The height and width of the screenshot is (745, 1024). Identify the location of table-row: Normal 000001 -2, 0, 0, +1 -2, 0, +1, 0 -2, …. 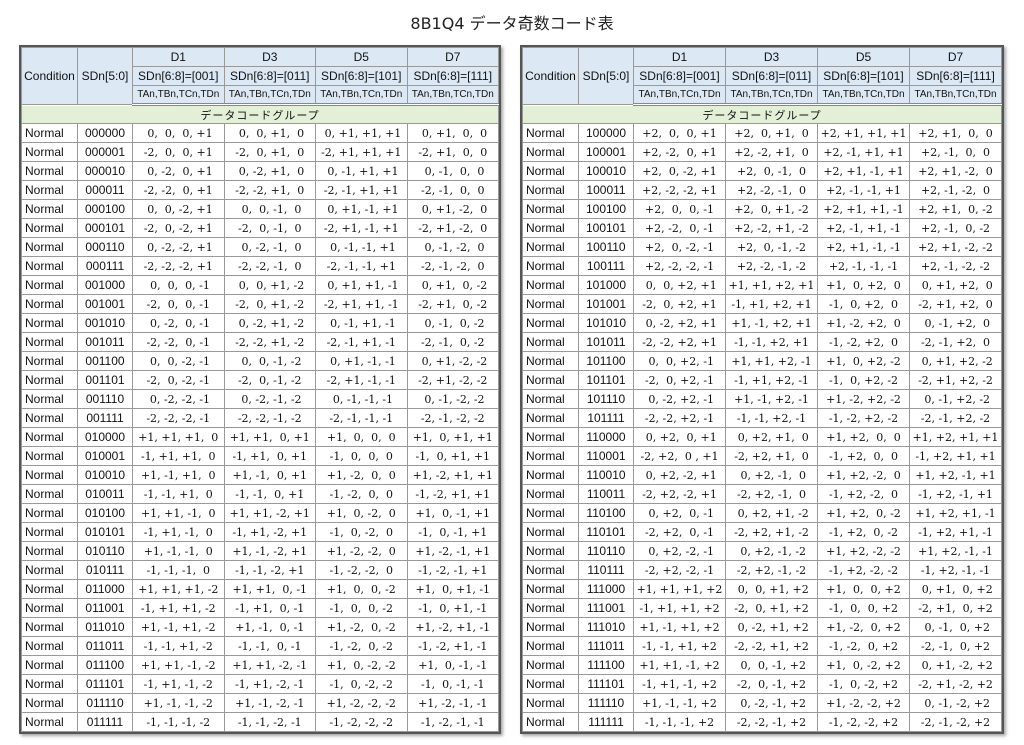
(260, 152).